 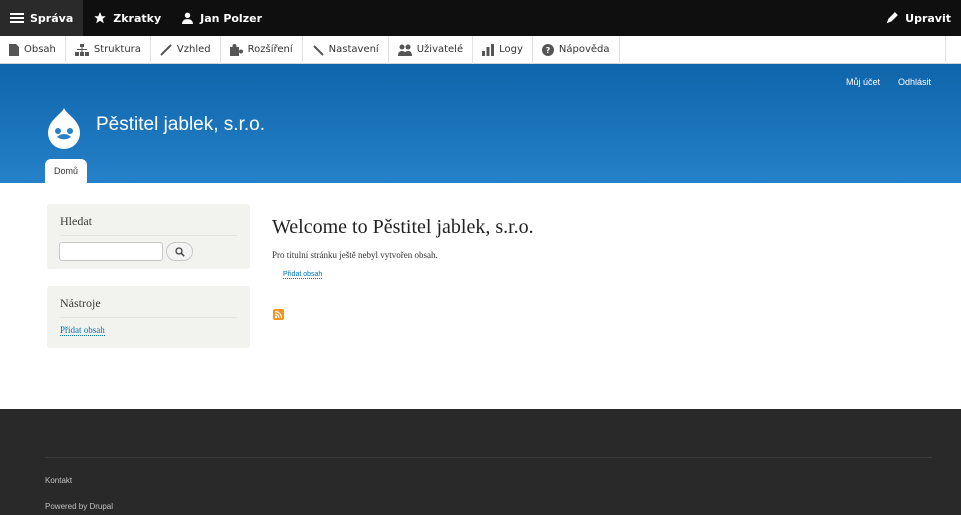 I want to click on pencil-icon, so click(x=892, y=18).